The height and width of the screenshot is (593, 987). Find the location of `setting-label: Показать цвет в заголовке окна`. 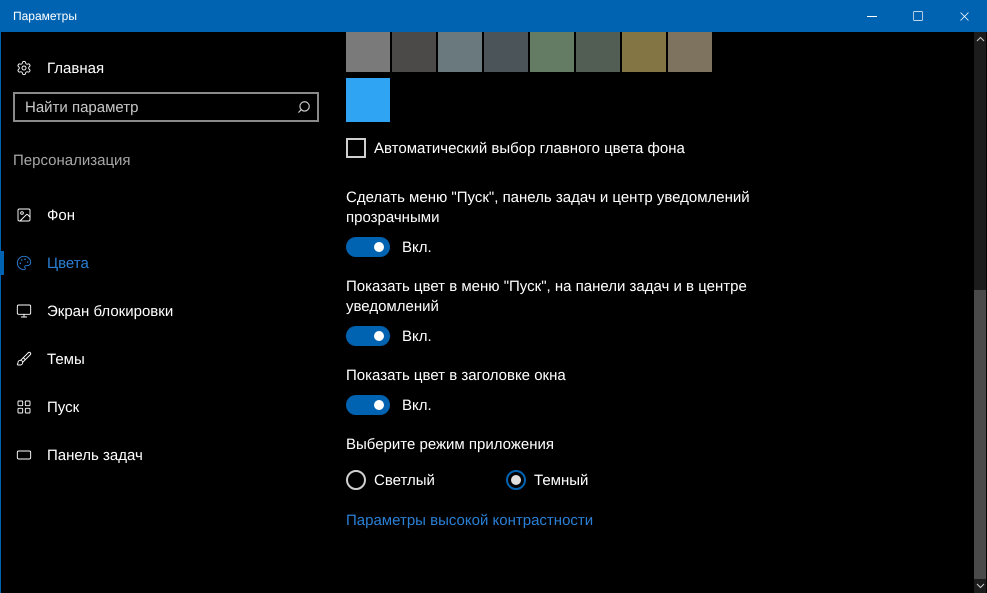

setting-label: Показать цвет в заголовке окна is located at coordinates (456, 376).